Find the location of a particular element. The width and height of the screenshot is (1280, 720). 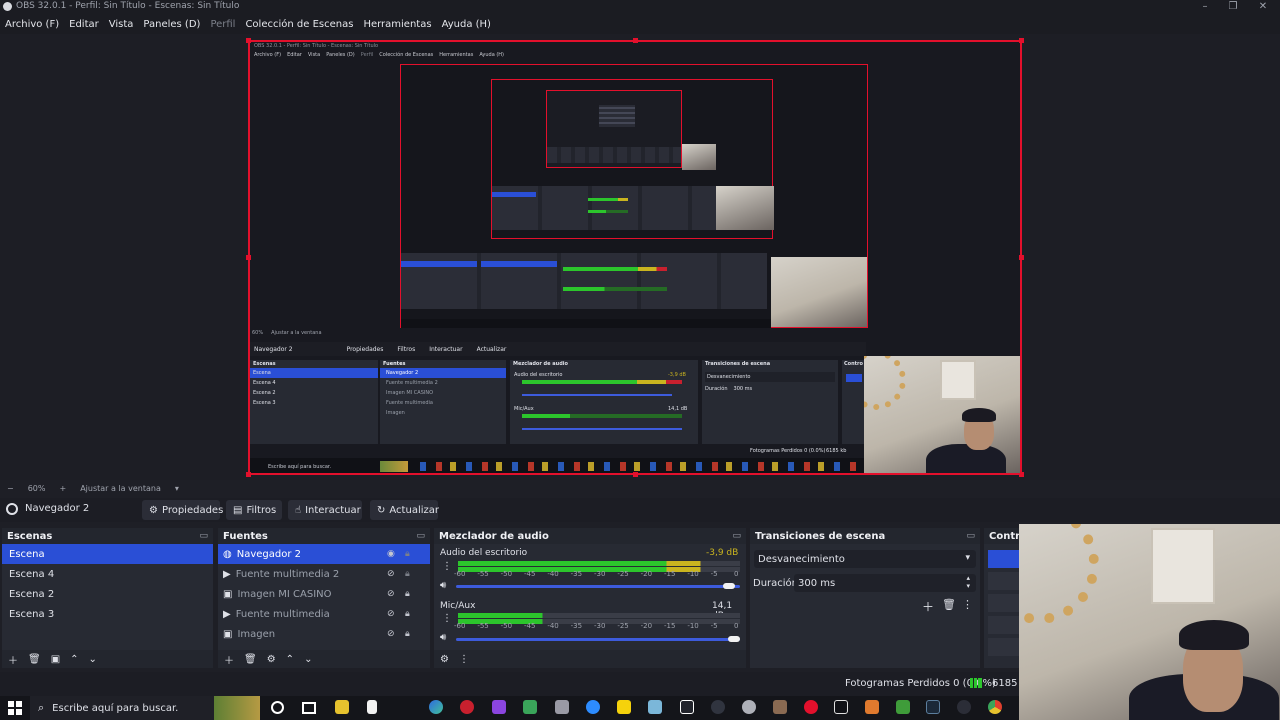

scene-item: Escena 2 is located at coordinates (107, 594).